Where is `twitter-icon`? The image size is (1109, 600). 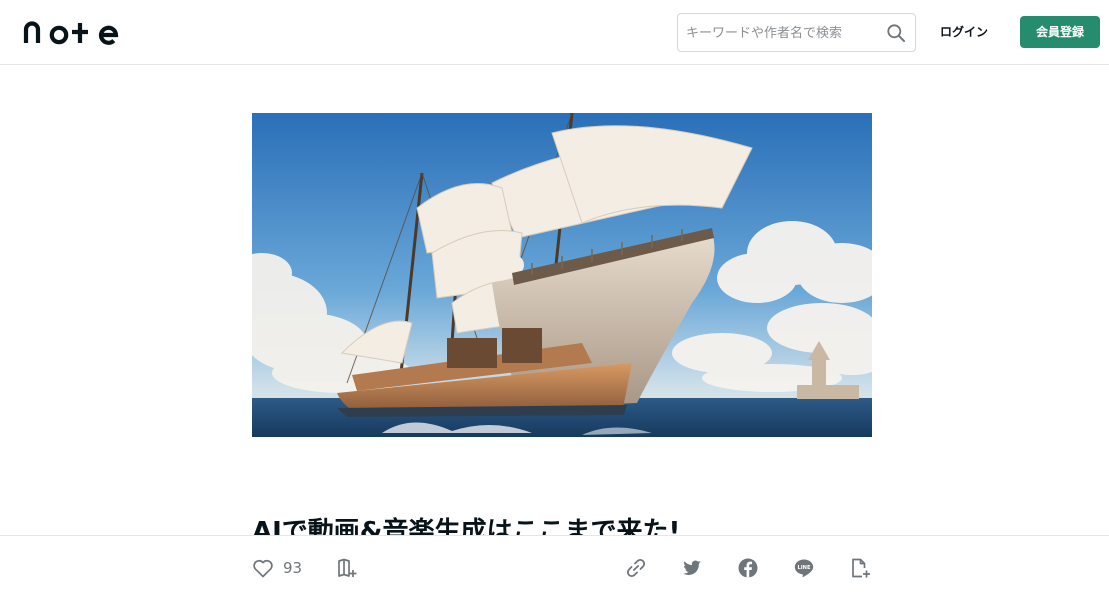
twitter-icon is located at coordinates (692, 568).